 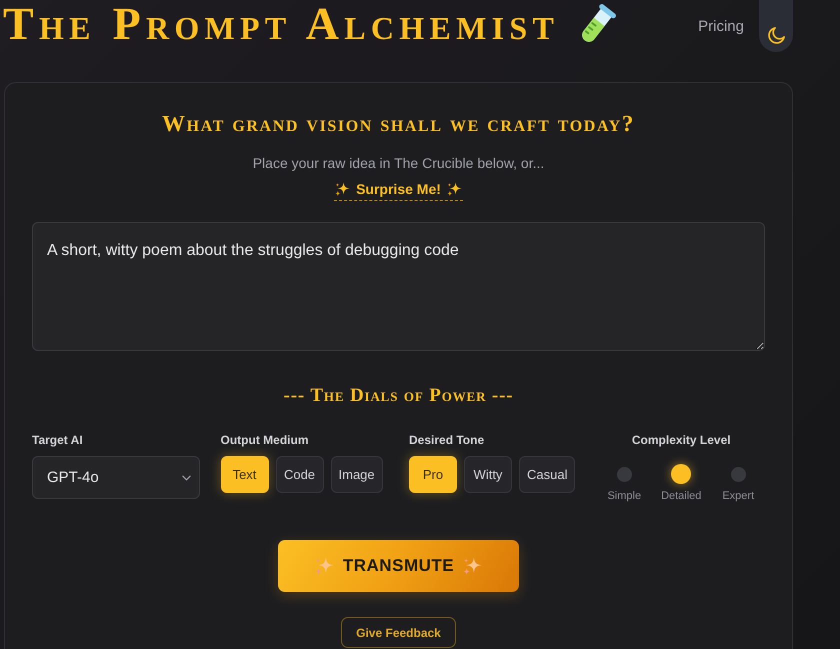 What do you see at coordinates (186, 477) in the screenshot?
I see `chevron-down-icon` at bounding box center [186, 477].